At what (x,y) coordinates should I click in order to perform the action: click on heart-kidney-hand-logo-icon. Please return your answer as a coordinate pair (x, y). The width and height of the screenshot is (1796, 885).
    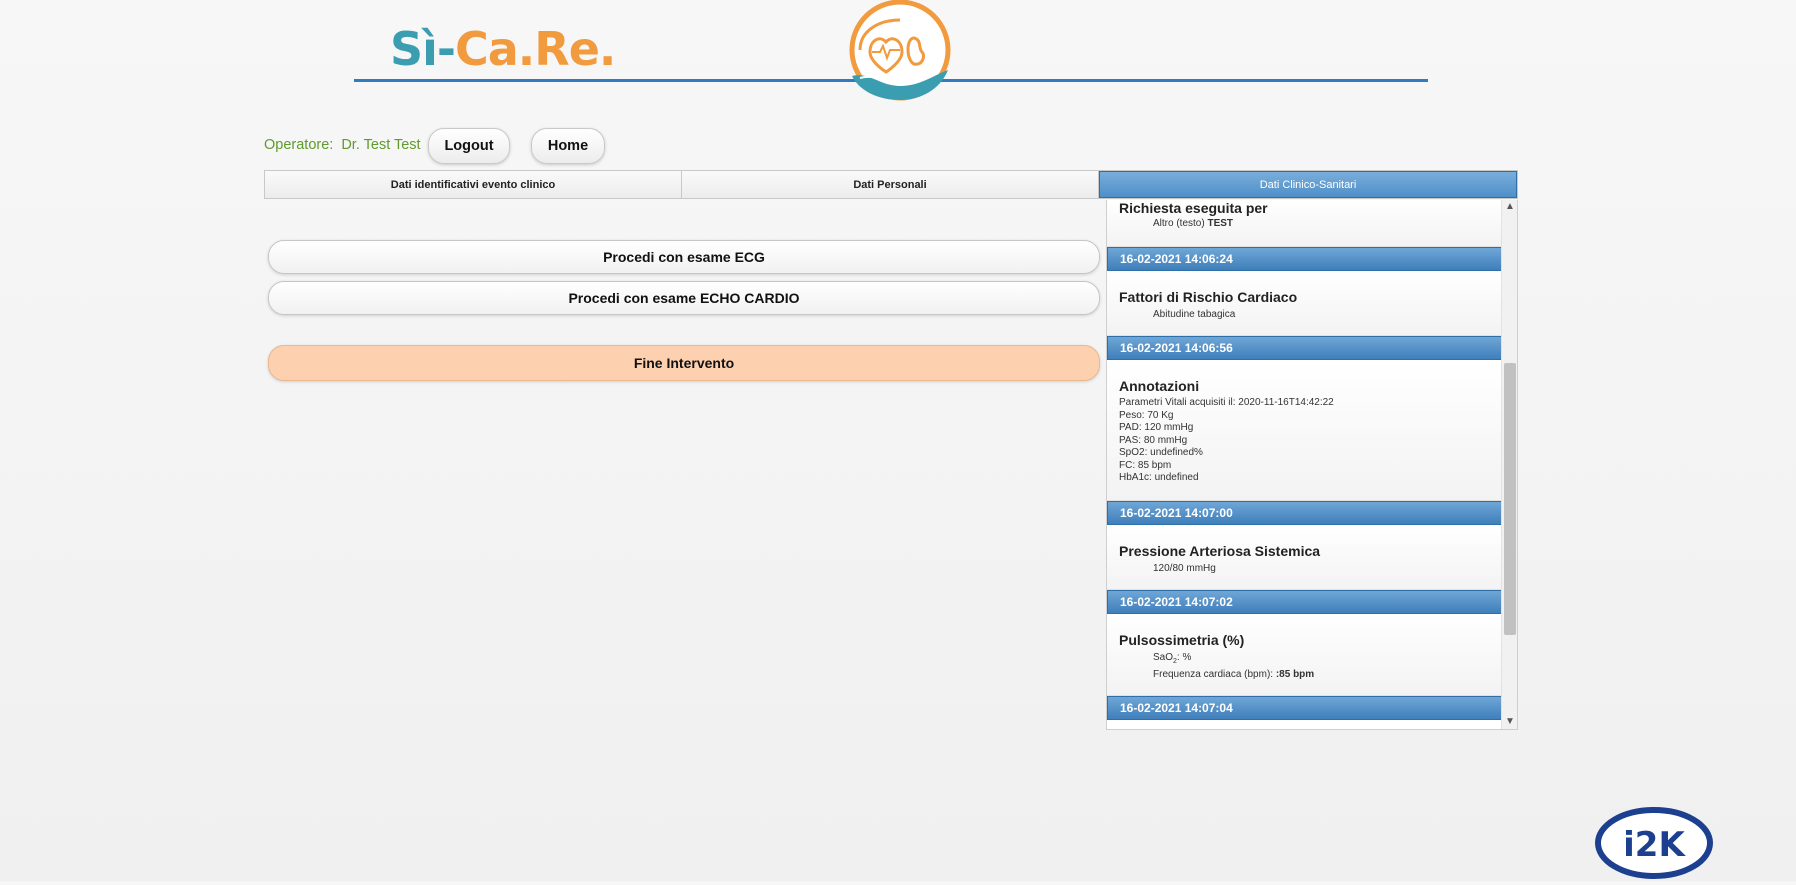
    Looking at the image, I should click on (902, 58).